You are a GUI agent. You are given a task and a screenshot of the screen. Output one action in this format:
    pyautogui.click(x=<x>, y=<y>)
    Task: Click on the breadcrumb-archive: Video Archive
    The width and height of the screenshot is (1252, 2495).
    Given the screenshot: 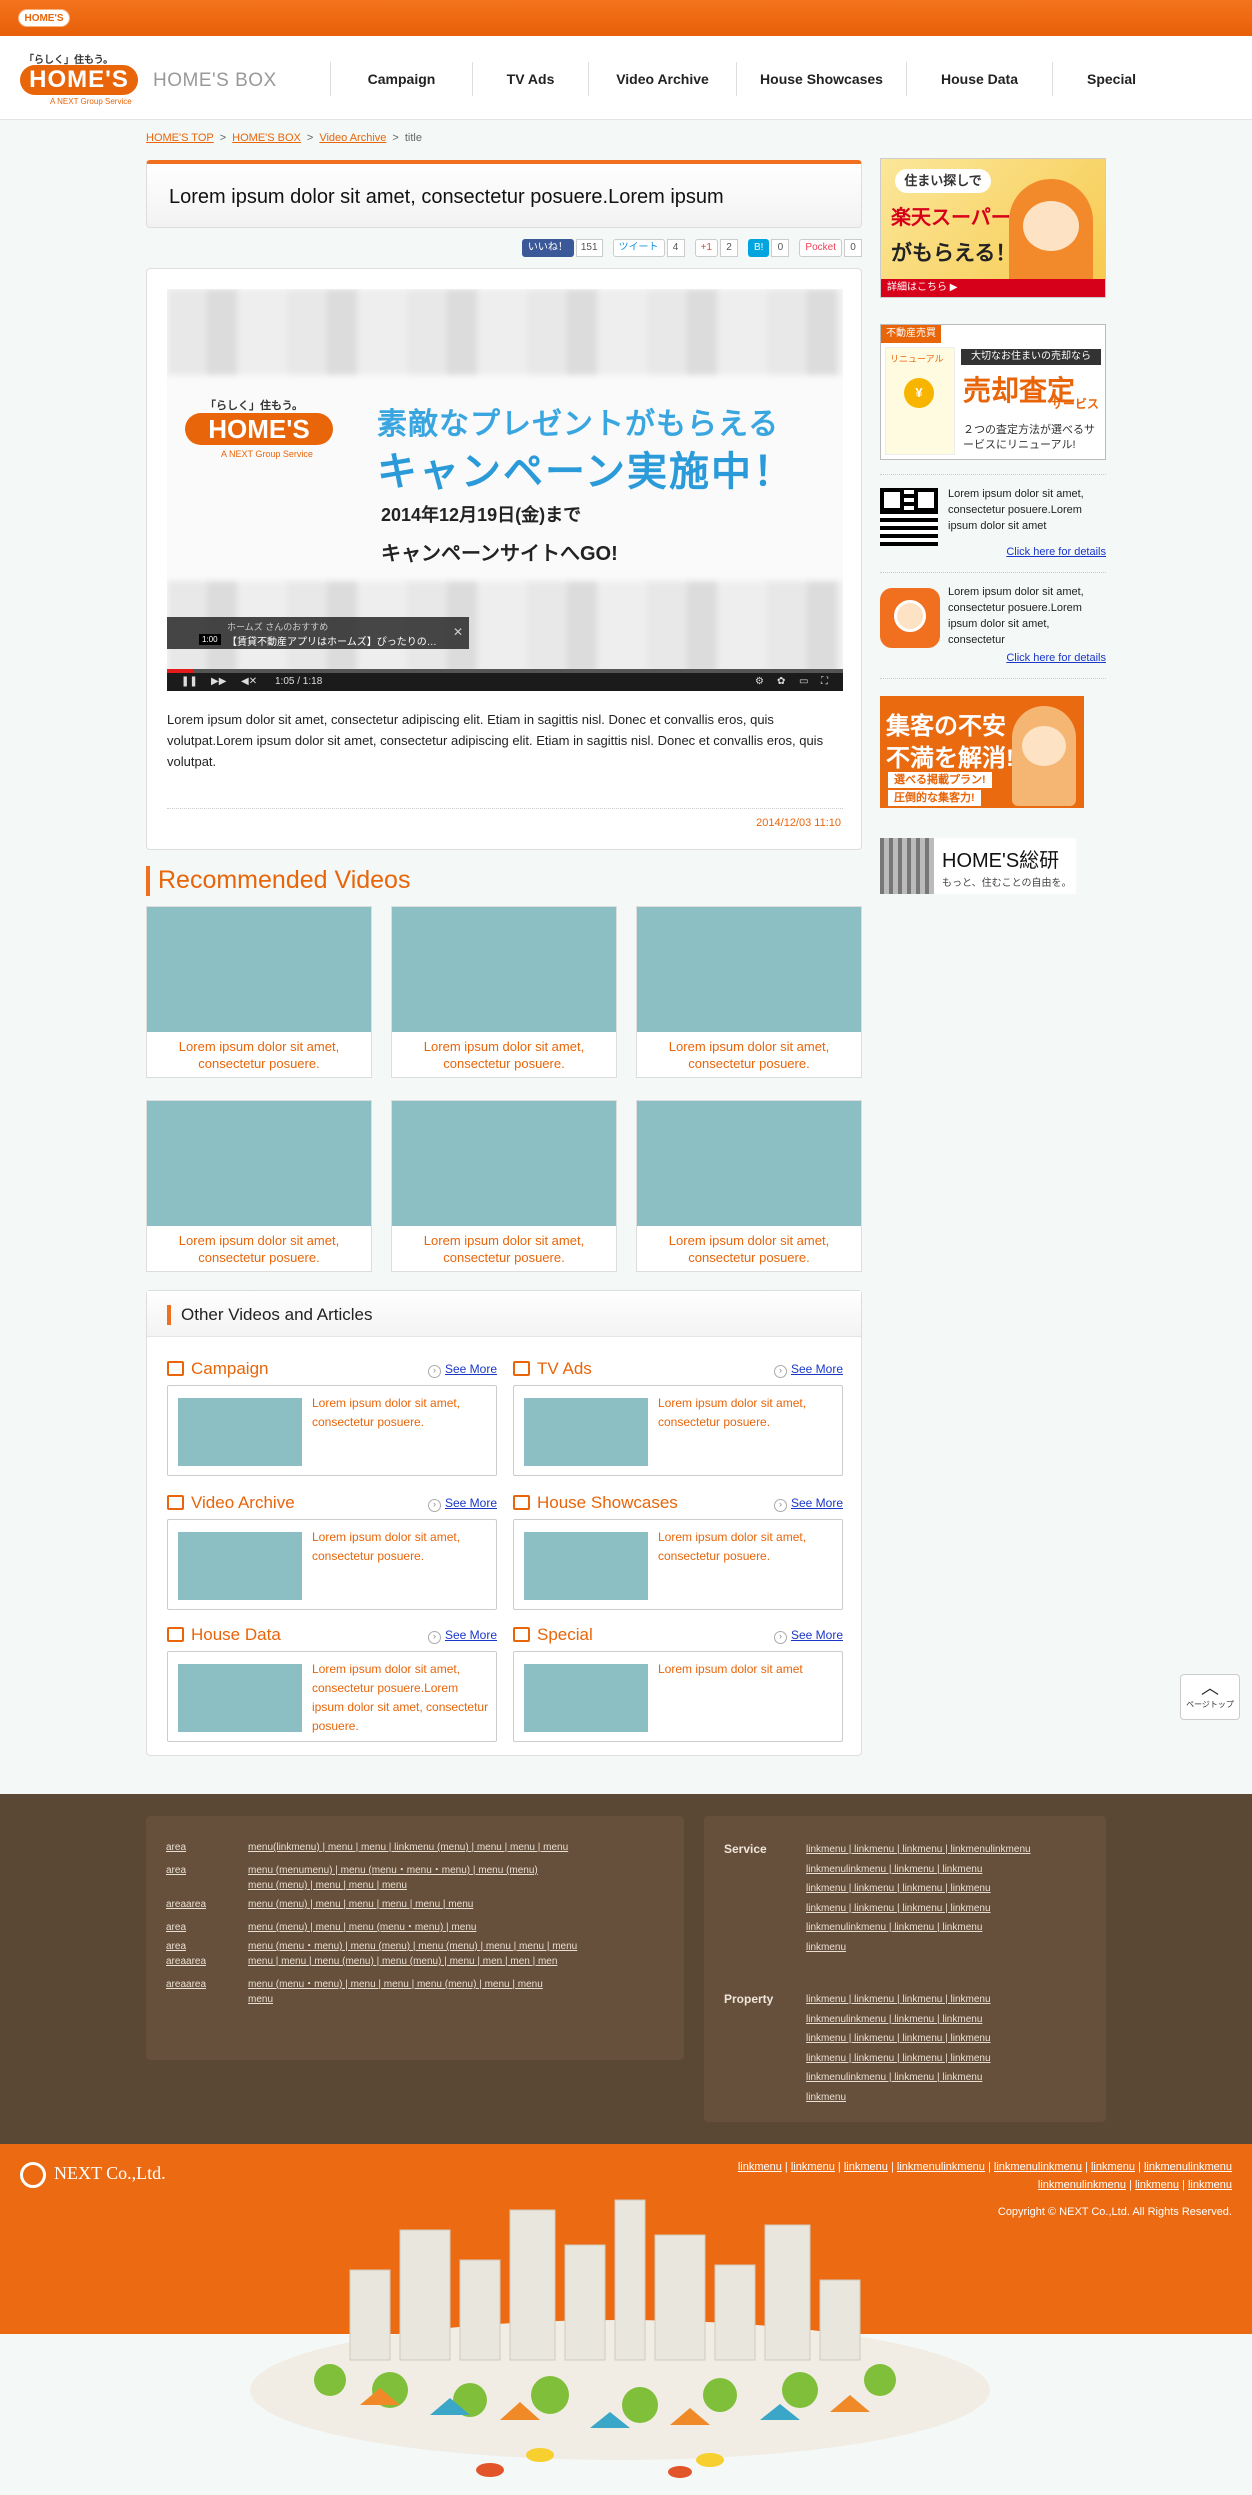 What is the action you would take?
    pyautogui.click(x=352, y=138)
    